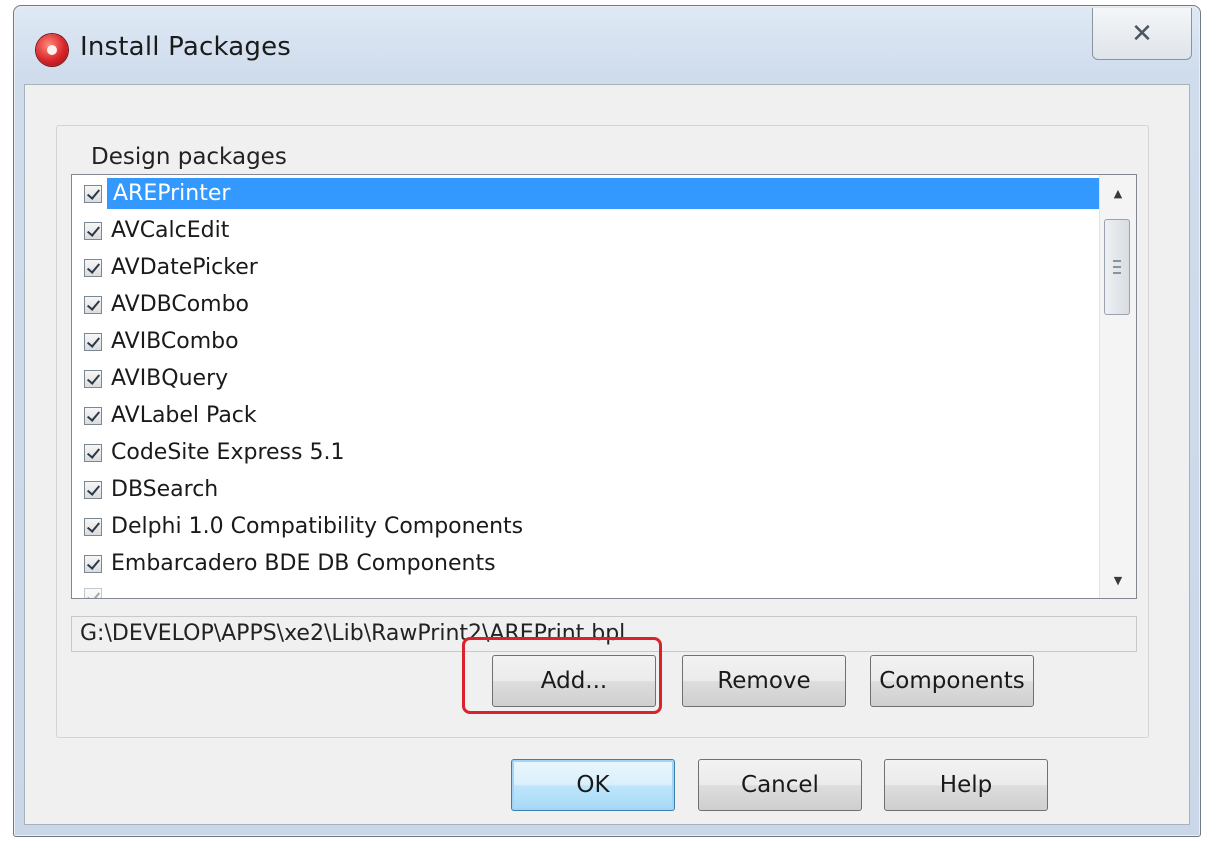 This screenshot has width=1207, height=844. What do you see at coordinates (1118, 580) in the screenshot?
I see `scroll-down-arrow: ▼` at bounding box center [1118, 580].